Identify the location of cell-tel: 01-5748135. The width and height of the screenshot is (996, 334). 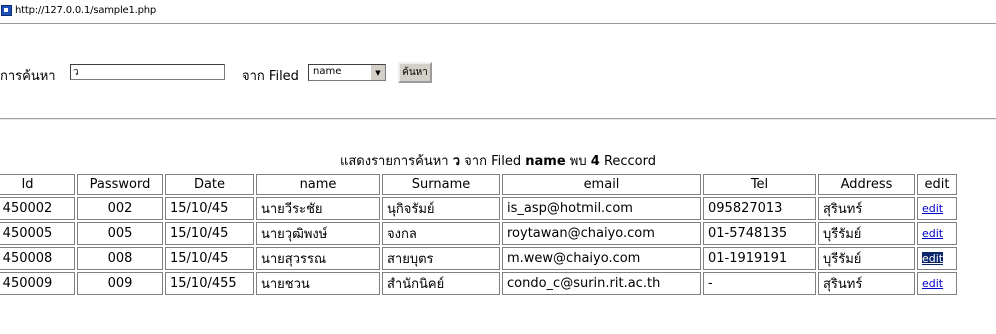
(759, 233).